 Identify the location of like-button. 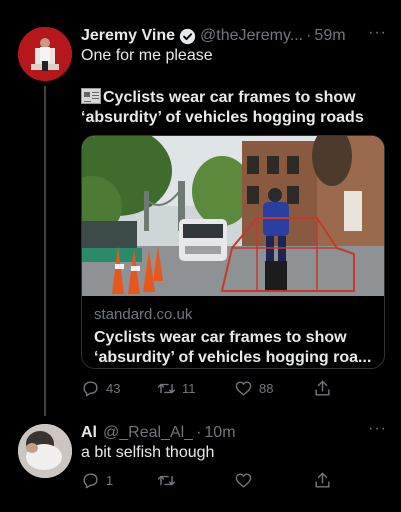
(246, 480).